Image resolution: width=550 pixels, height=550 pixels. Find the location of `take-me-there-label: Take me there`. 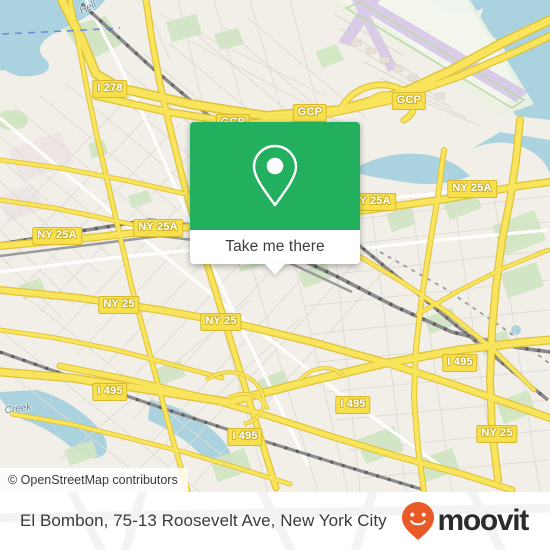

take-me-there-label: Take me there is located at coordinates (275, 246).